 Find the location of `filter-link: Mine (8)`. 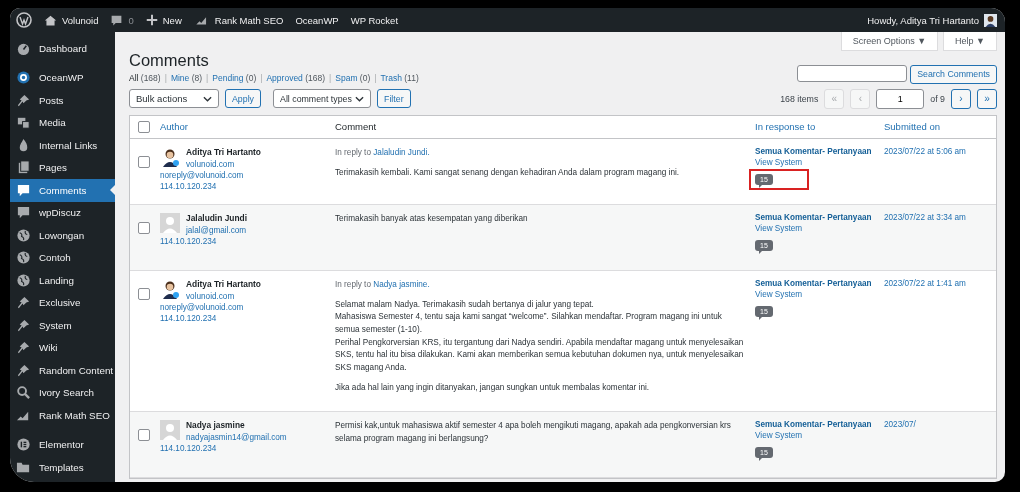

filter-link: Mine (8) is located at coordinates (186, 77).